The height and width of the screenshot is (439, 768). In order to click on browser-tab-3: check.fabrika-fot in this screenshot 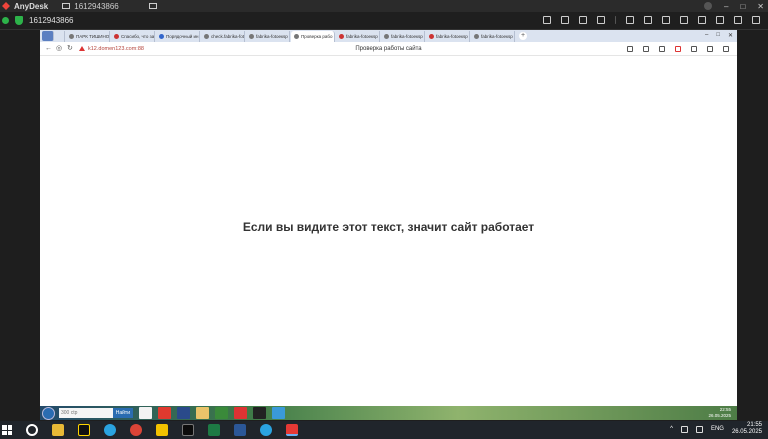, I will do `click(223, 36)`.